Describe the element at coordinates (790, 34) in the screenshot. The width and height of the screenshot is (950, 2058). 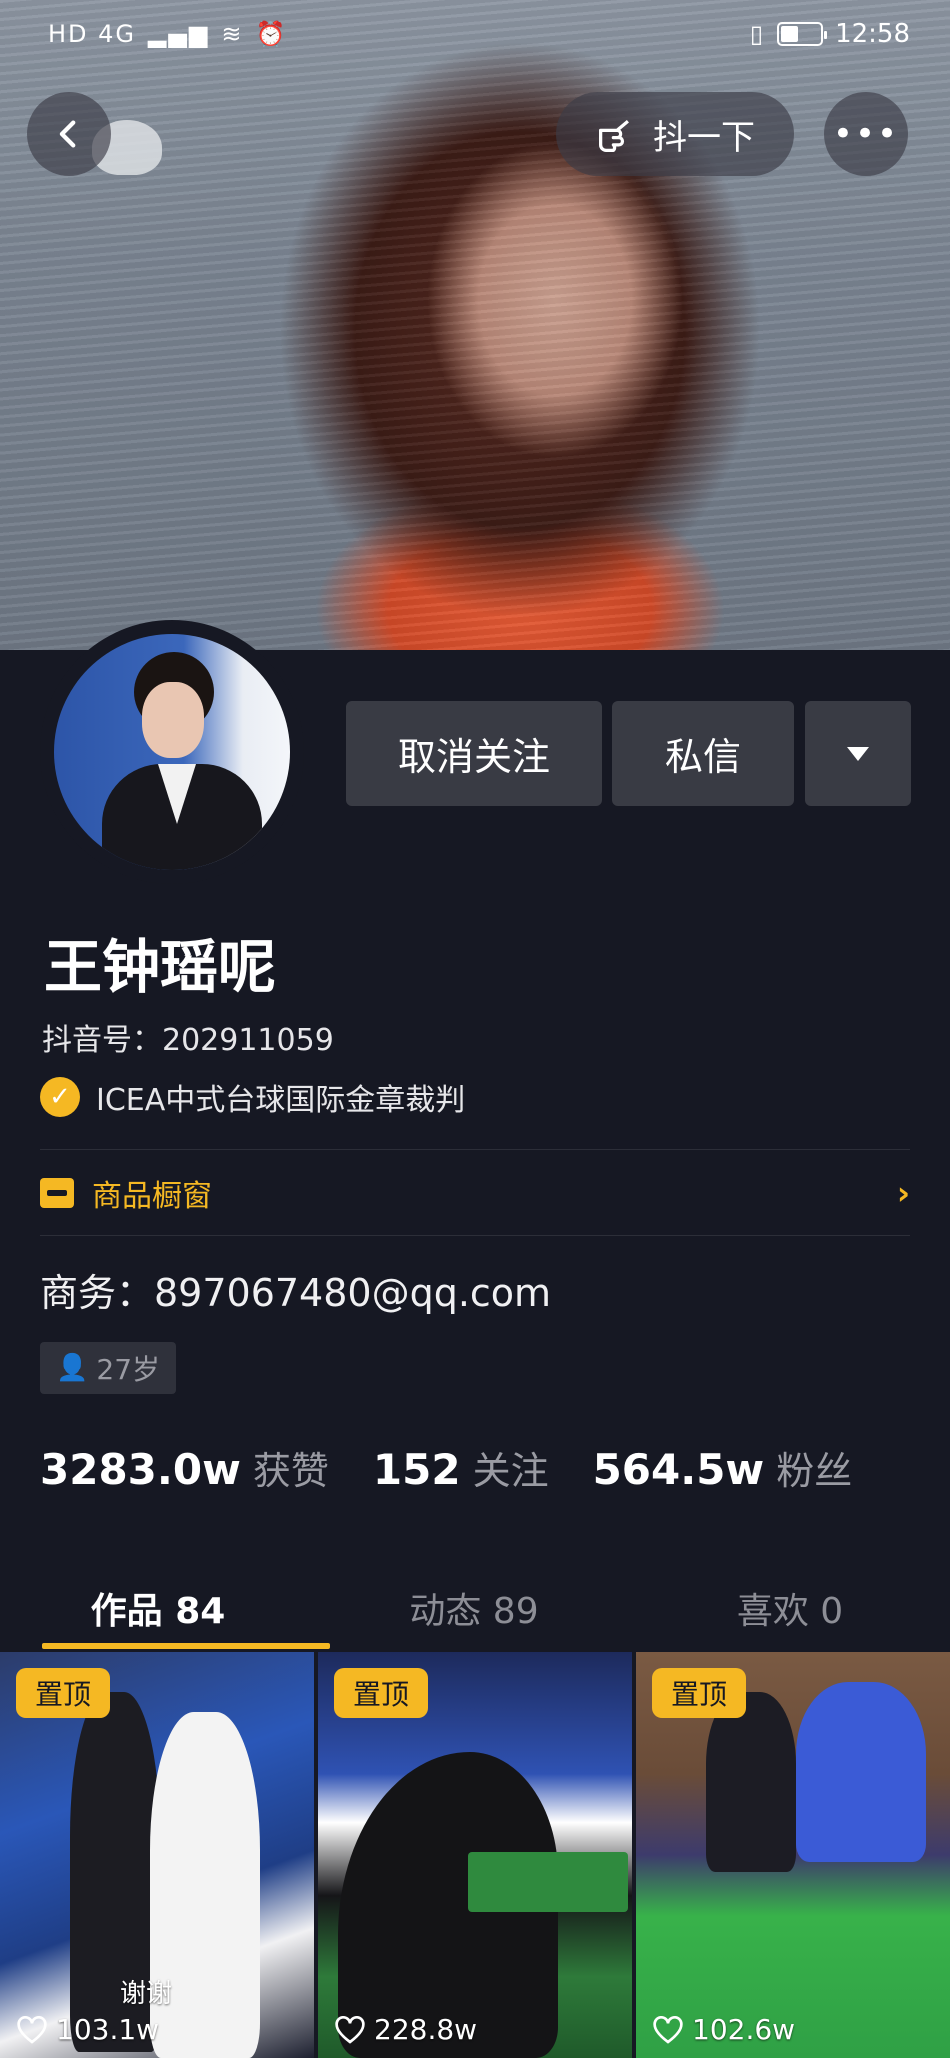
I see `battery-fill` at that location.